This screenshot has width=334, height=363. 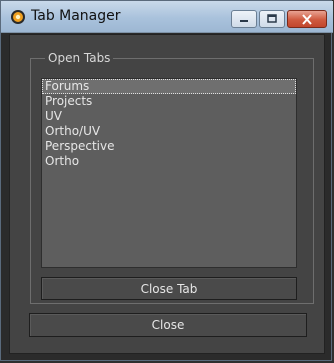 I want to click on maximize-icon, so click(x=272, y=19).